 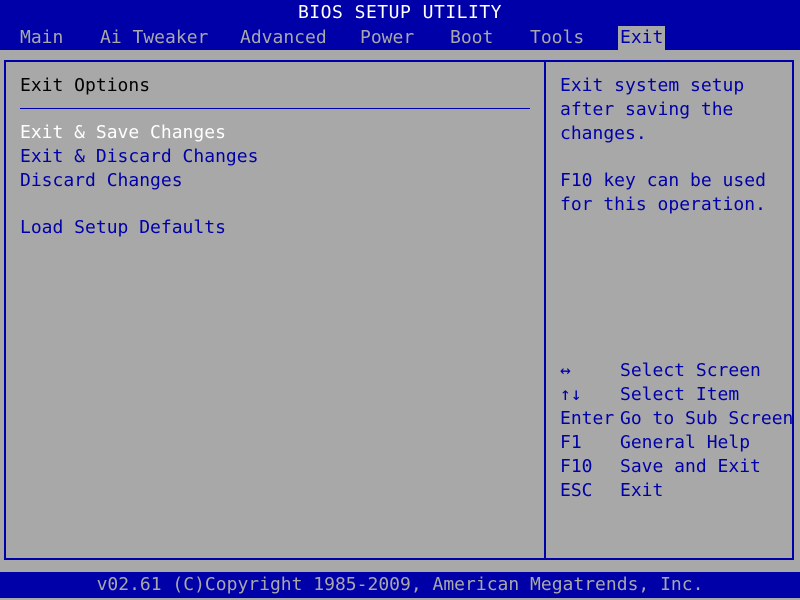 I want to click on key-desc-sub-screen: Go to Sub Screen, so click(x=707, y=418).